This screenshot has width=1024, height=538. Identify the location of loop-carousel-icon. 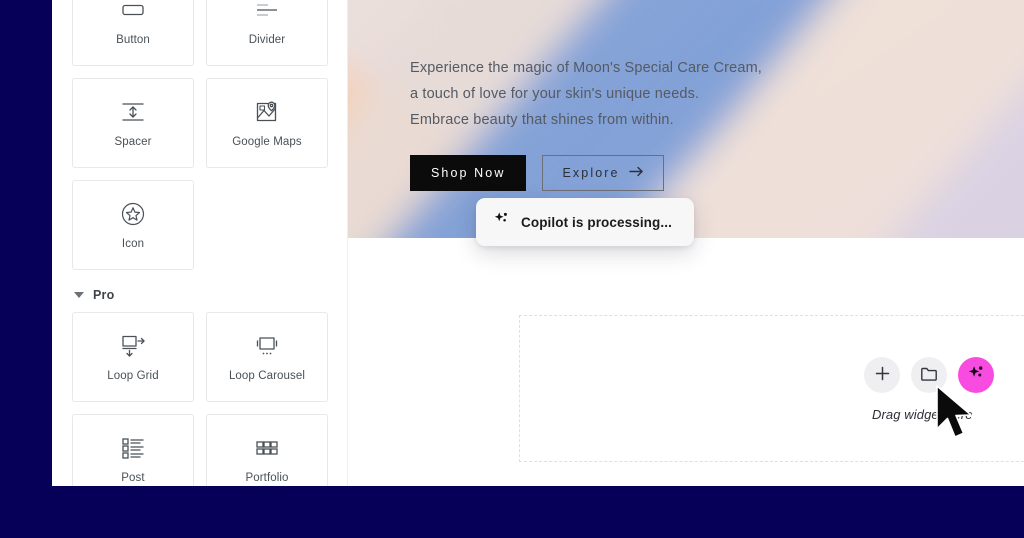
(267, 346).